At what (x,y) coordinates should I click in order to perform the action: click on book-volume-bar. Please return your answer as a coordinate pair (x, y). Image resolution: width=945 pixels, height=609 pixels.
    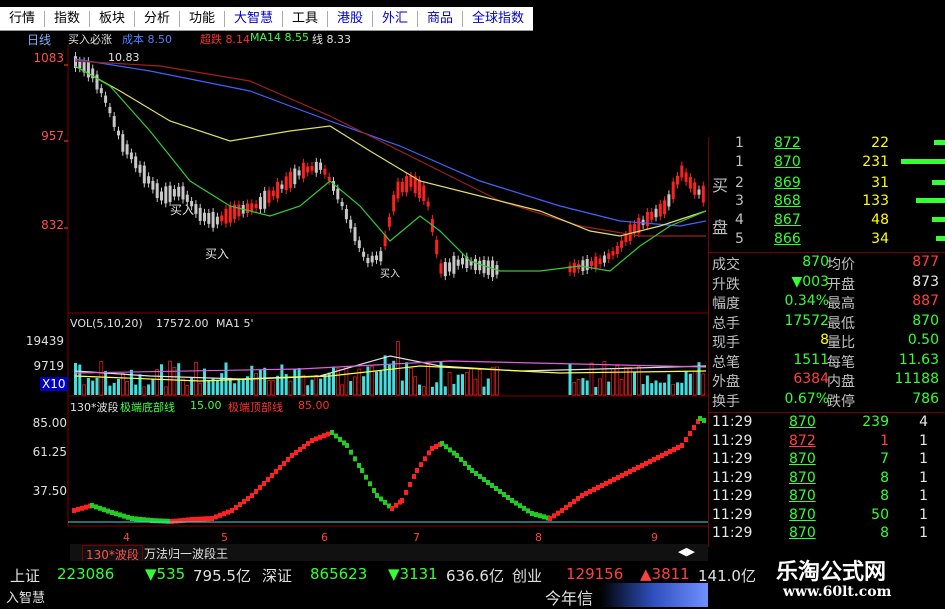
    Looking at the image, I should click on (939, 142).